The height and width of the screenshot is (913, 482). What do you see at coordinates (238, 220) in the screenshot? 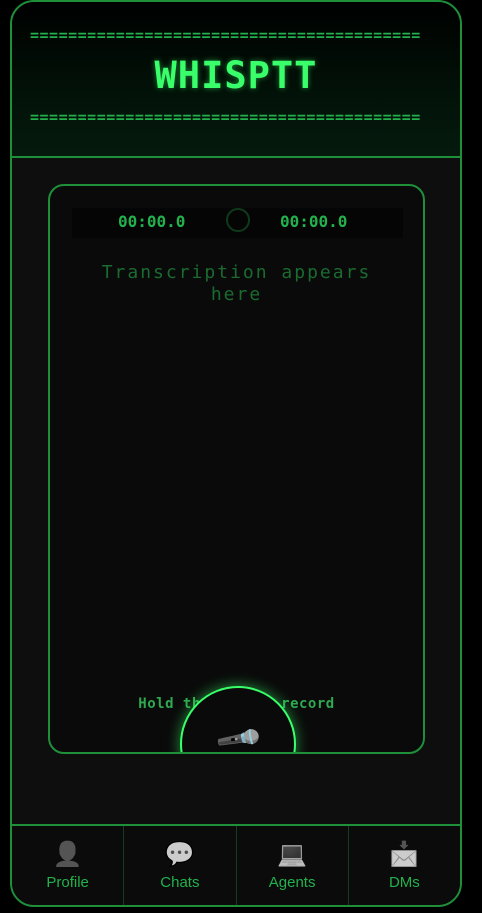
I see `recording-indicator-icon` at bounding box center [238, 220].